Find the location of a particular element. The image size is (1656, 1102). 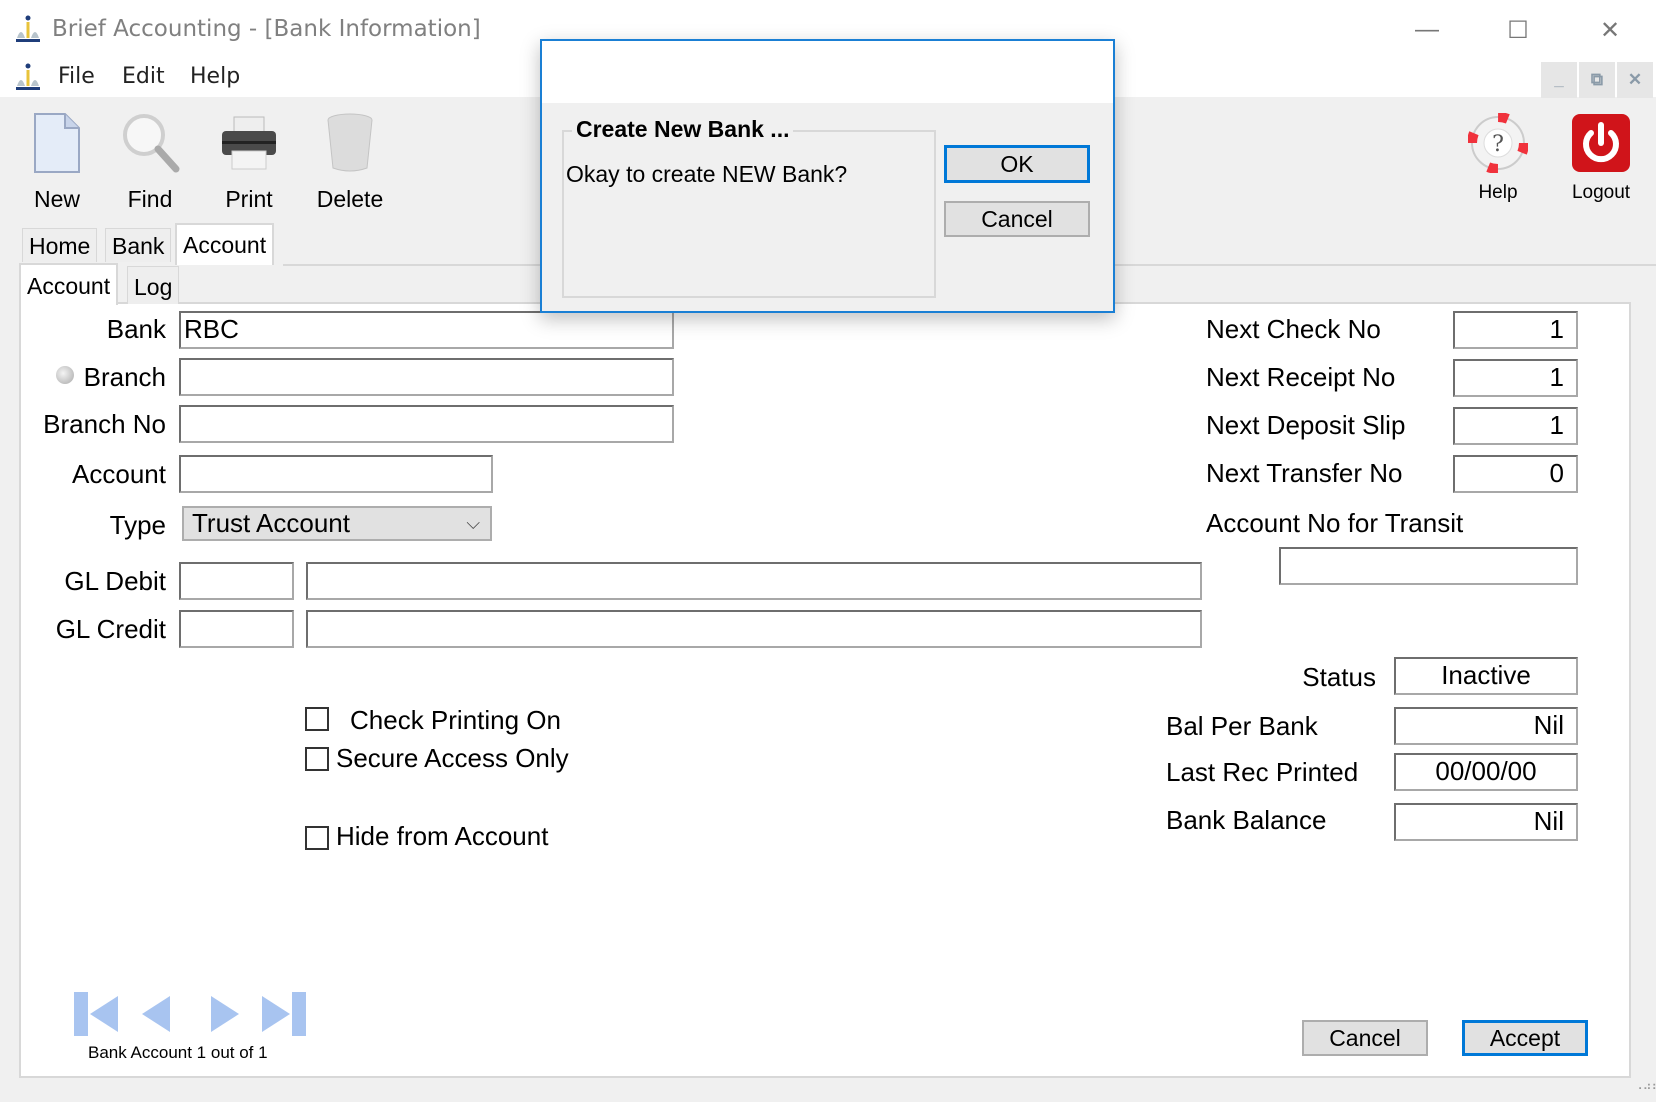

find-button: Find is located at coordinates (150, 160).